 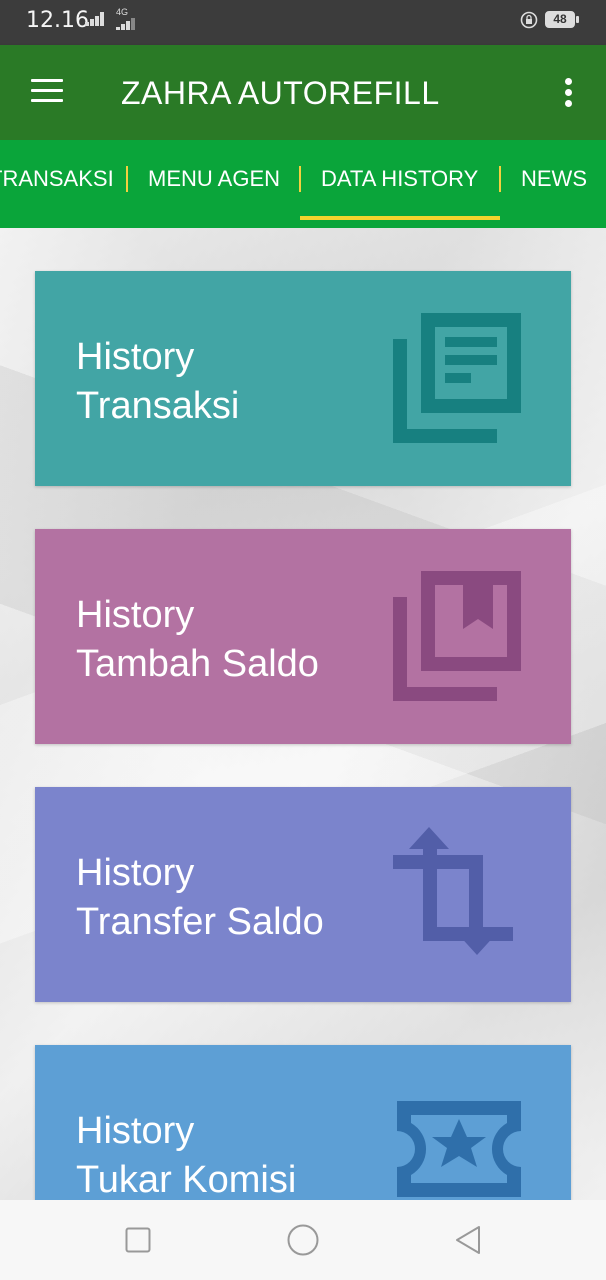 I want to click on back-button, so click(x=468, y=1240).